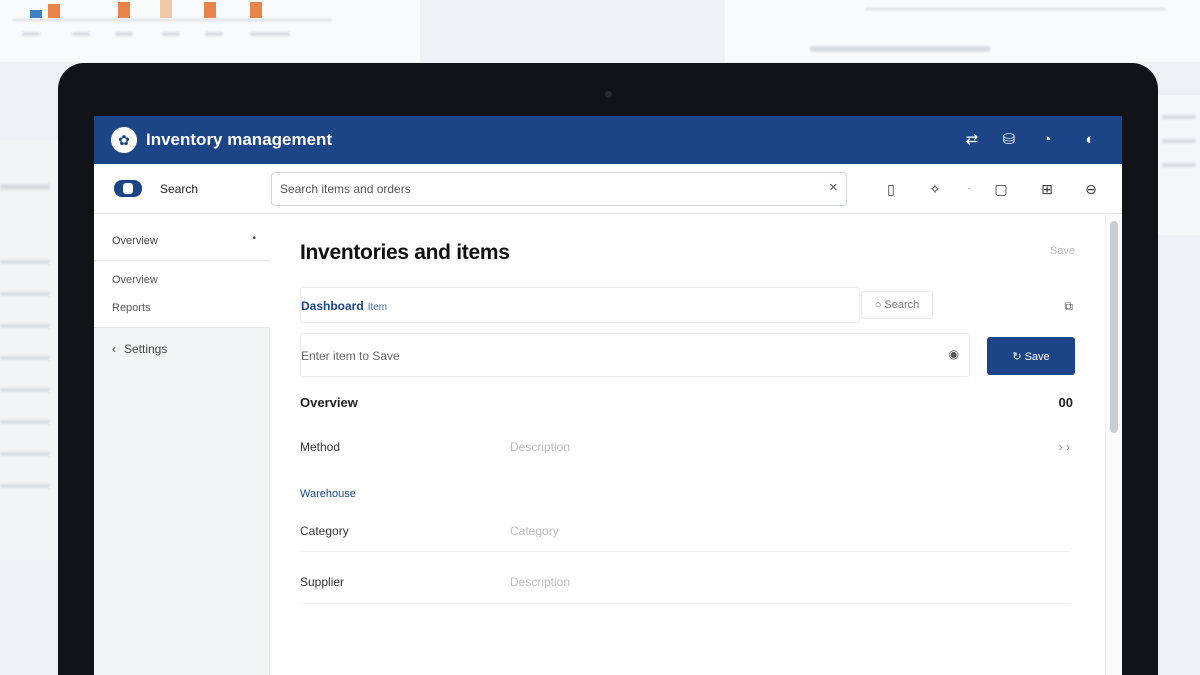 The image size is (1200, 675). I want to click on bell-icon: ◔, so click(1047, 140).